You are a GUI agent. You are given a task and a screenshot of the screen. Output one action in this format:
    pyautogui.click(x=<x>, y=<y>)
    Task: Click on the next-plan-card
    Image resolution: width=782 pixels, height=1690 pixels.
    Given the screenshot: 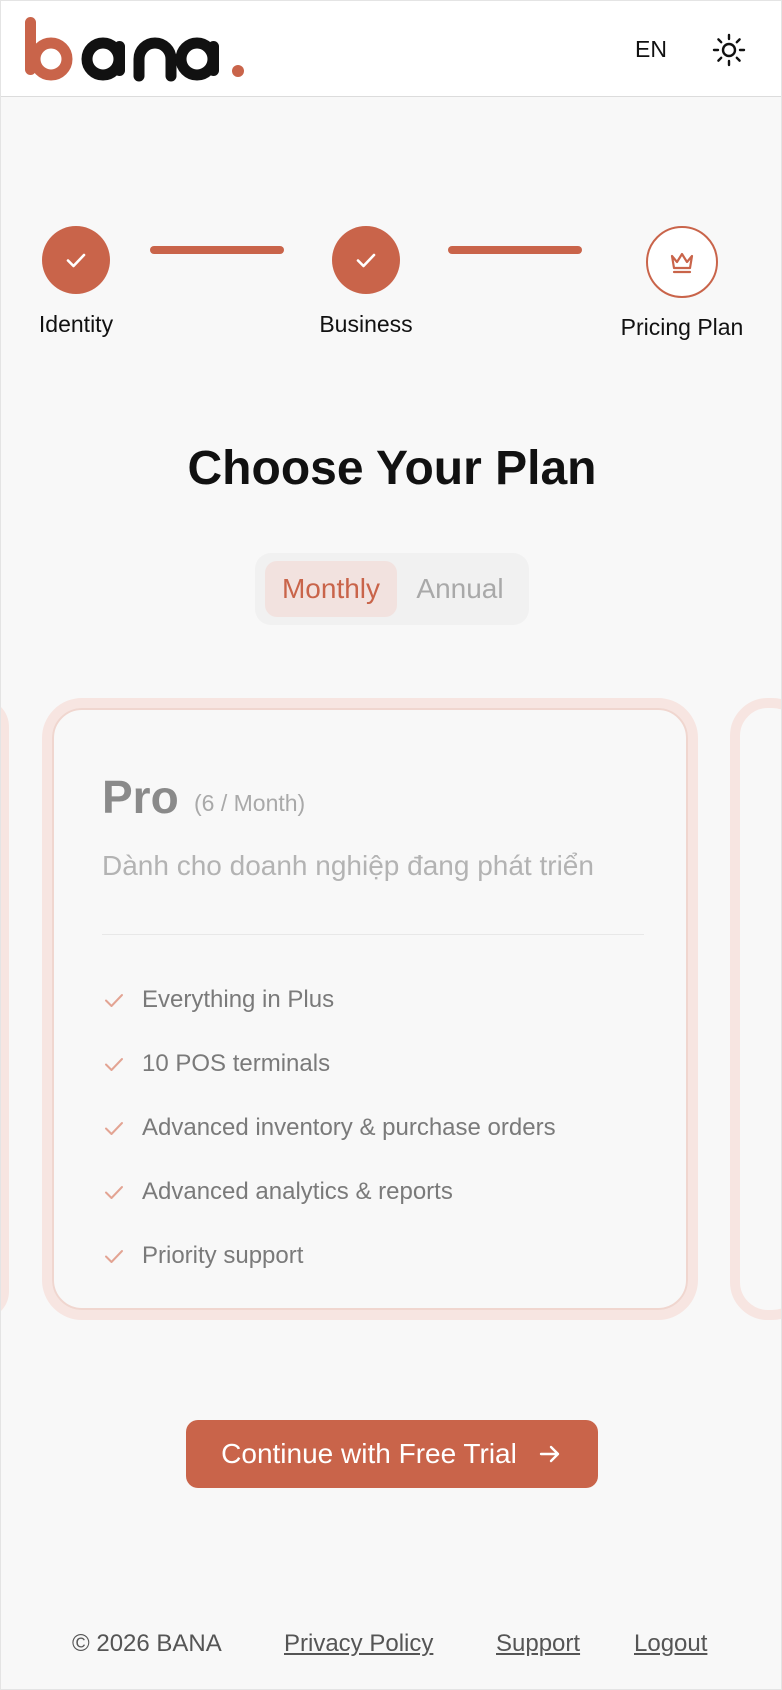 What is the action you would take?
    pyautogui.click(x=755, y=1009)
    